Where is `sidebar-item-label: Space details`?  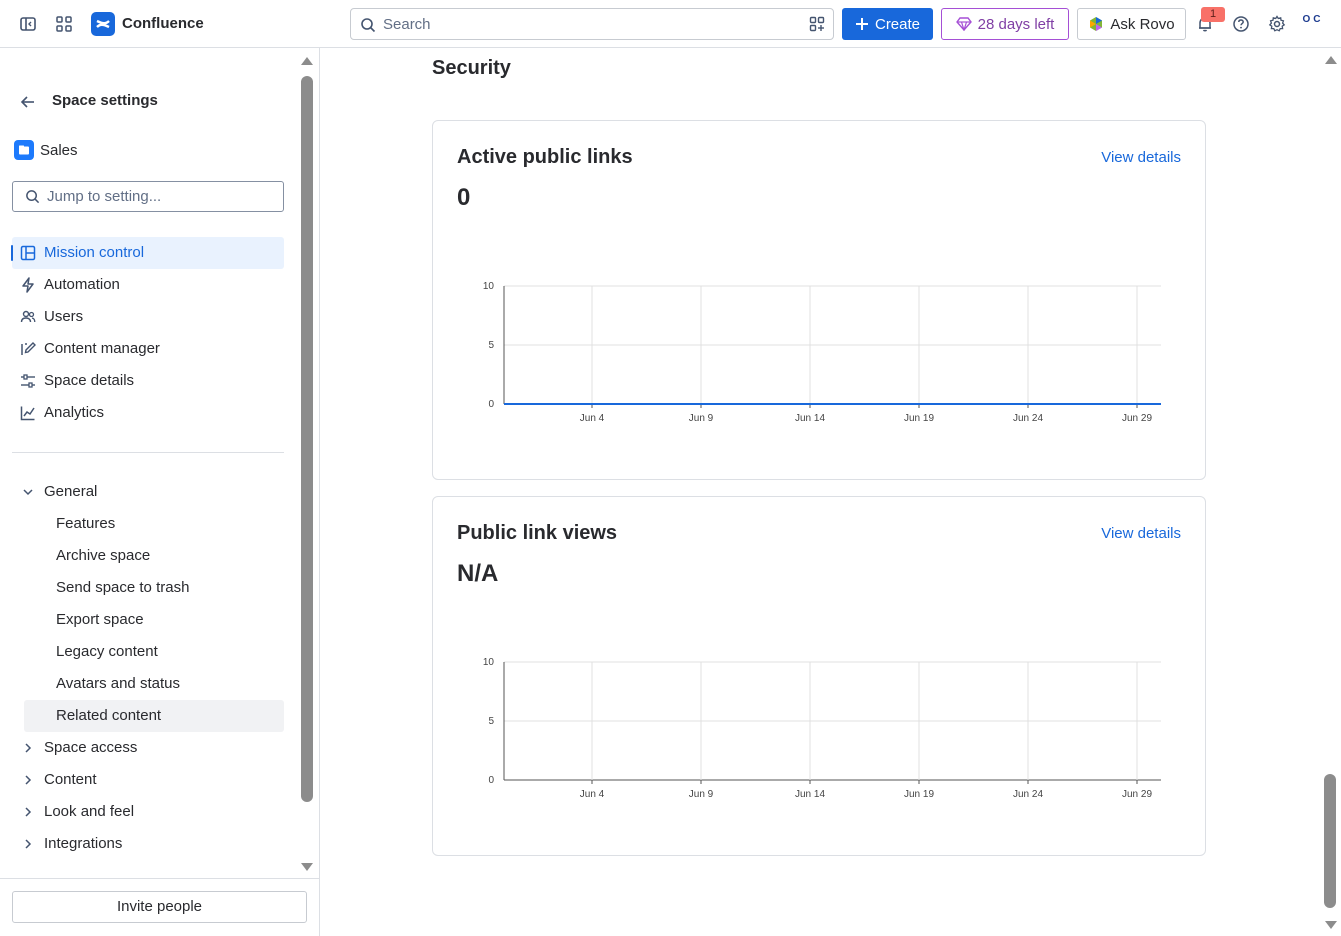
sidebar-item-label: Space details is located at coordinates (89, 380).